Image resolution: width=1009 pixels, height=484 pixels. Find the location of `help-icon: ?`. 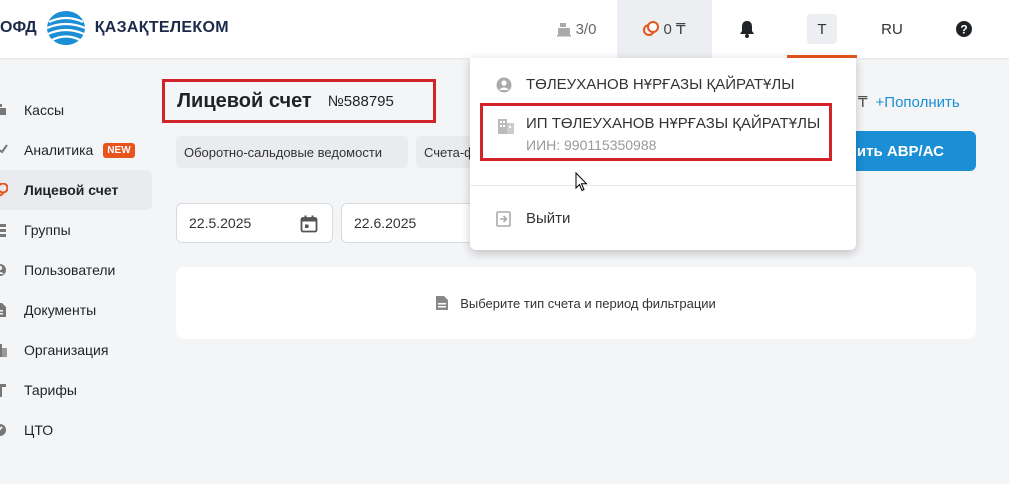

help-icon: ? is located at coordinates (964, 29).